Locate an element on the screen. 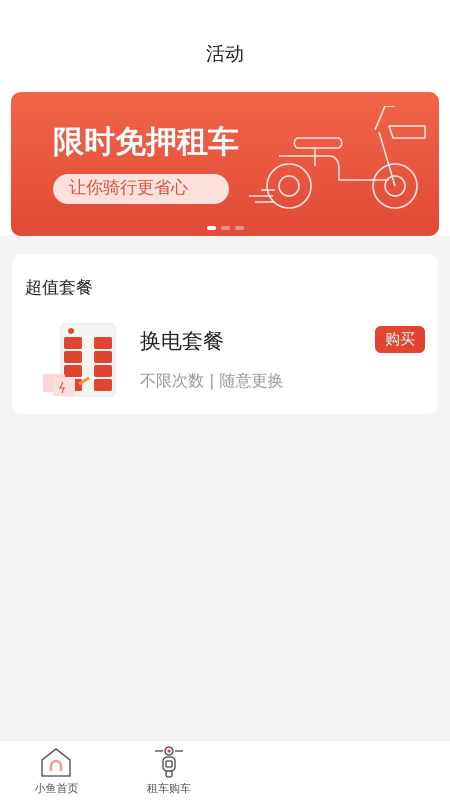 The height and width of the screenshot is (800, 450). package-name: 换电套餐 is located at coordinates (182, 341).